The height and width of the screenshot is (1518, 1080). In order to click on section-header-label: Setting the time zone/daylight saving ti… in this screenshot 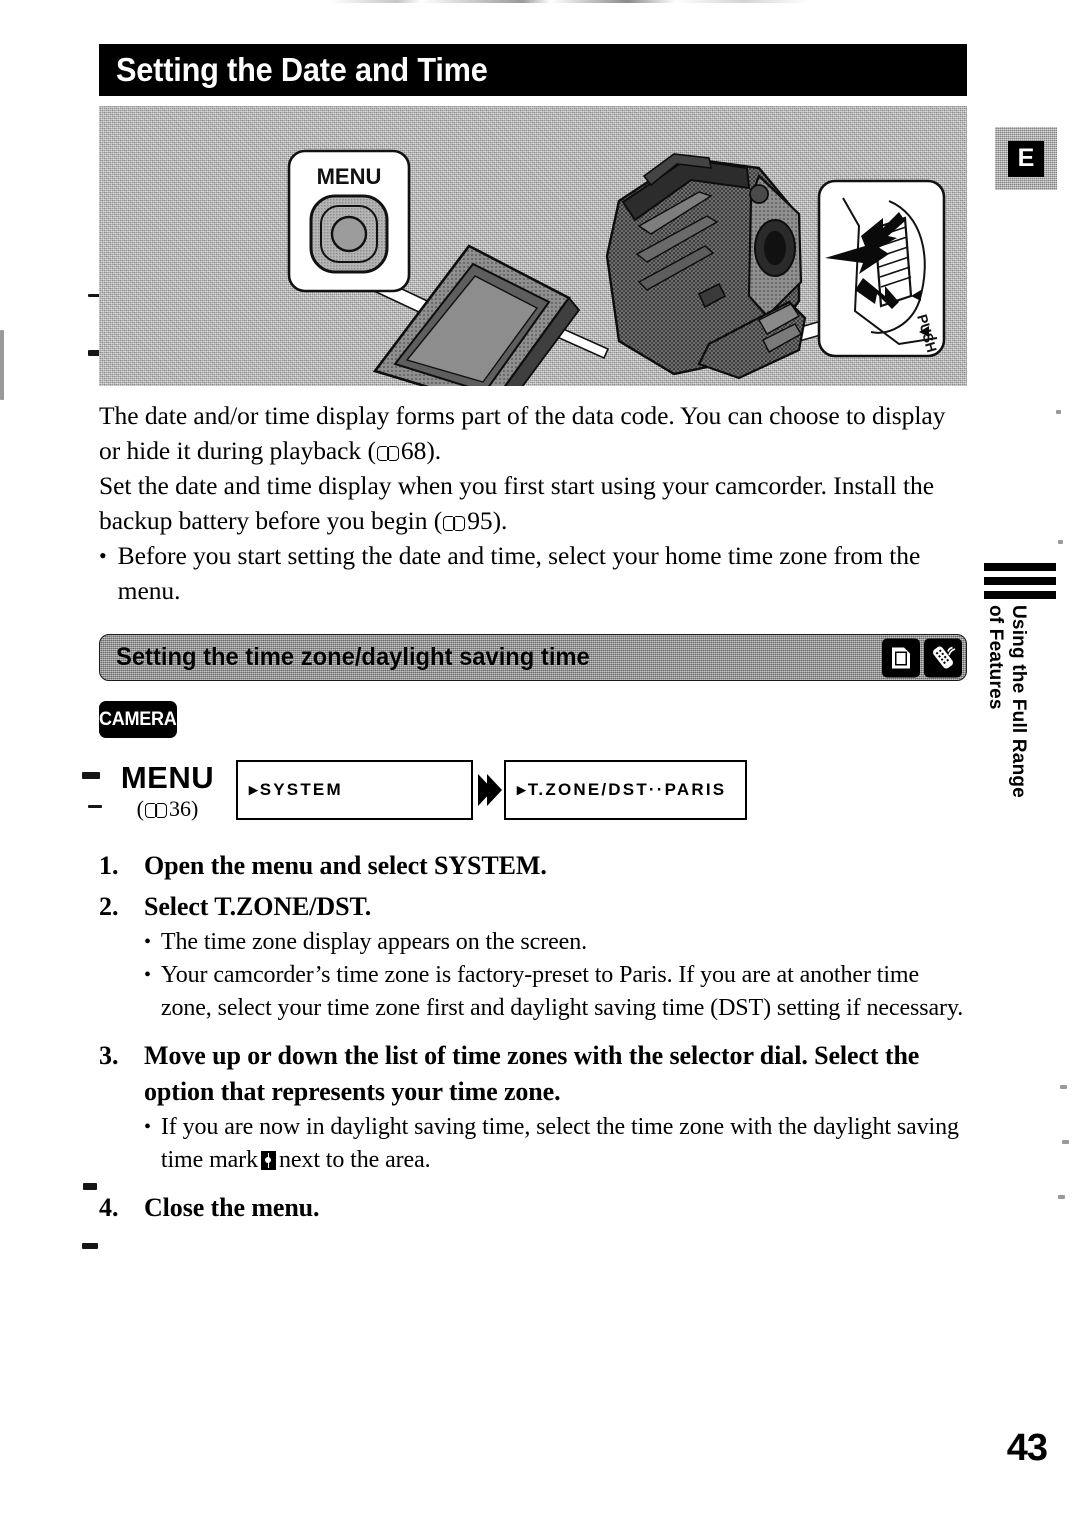, I will do `click(353, 657)`.